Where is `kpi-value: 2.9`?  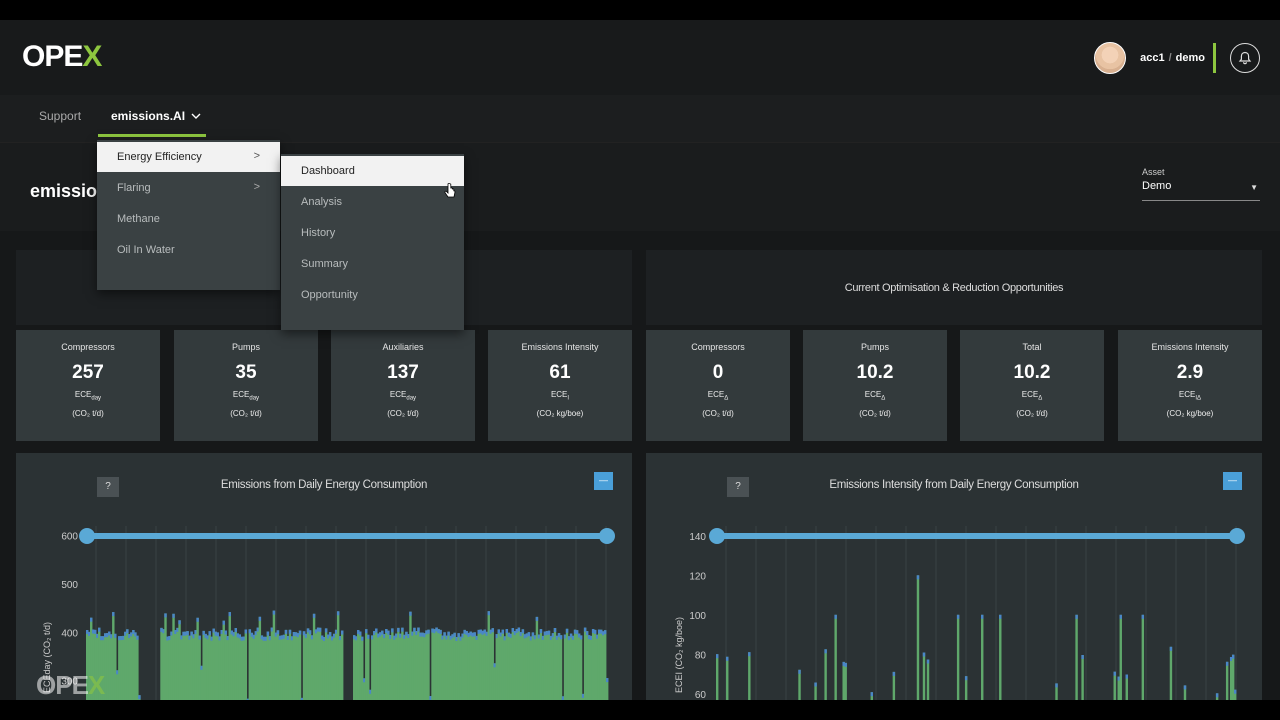 kpi-value: 2.9 is located at coordinates (1190, 372).